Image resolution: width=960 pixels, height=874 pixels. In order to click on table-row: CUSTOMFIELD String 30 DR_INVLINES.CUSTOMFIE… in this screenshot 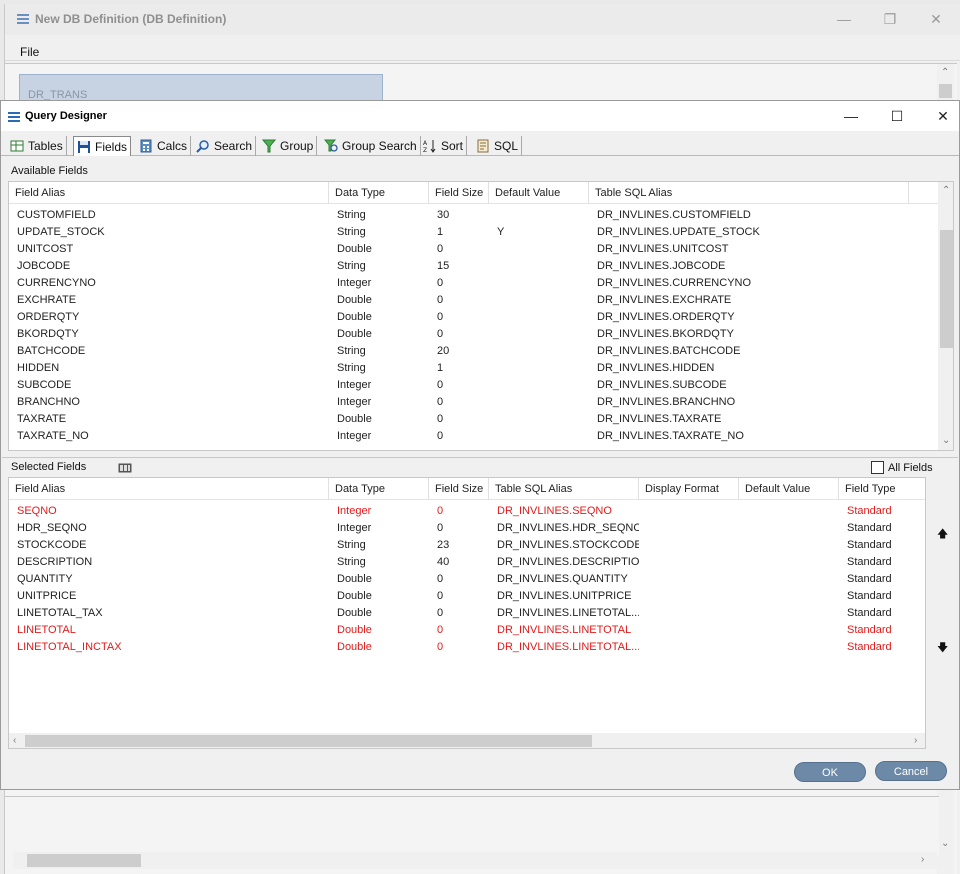, I will do `click(473, 215)`.